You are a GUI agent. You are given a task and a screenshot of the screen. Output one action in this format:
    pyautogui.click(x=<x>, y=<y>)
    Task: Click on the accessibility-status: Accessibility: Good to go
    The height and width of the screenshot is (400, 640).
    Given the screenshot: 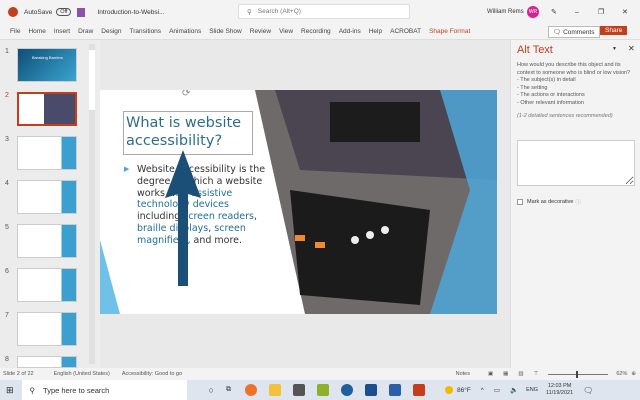 What is the action you would take?
    pyautogui.click(x=152, y=374)
    